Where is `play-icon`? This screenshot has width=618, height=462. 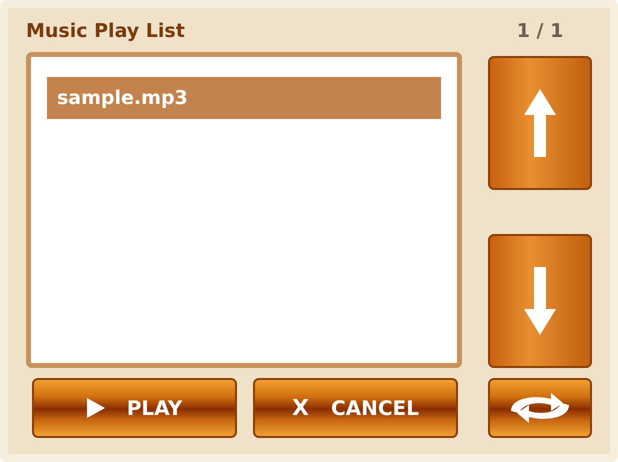
play-icon is located at coordinates (95, 408).